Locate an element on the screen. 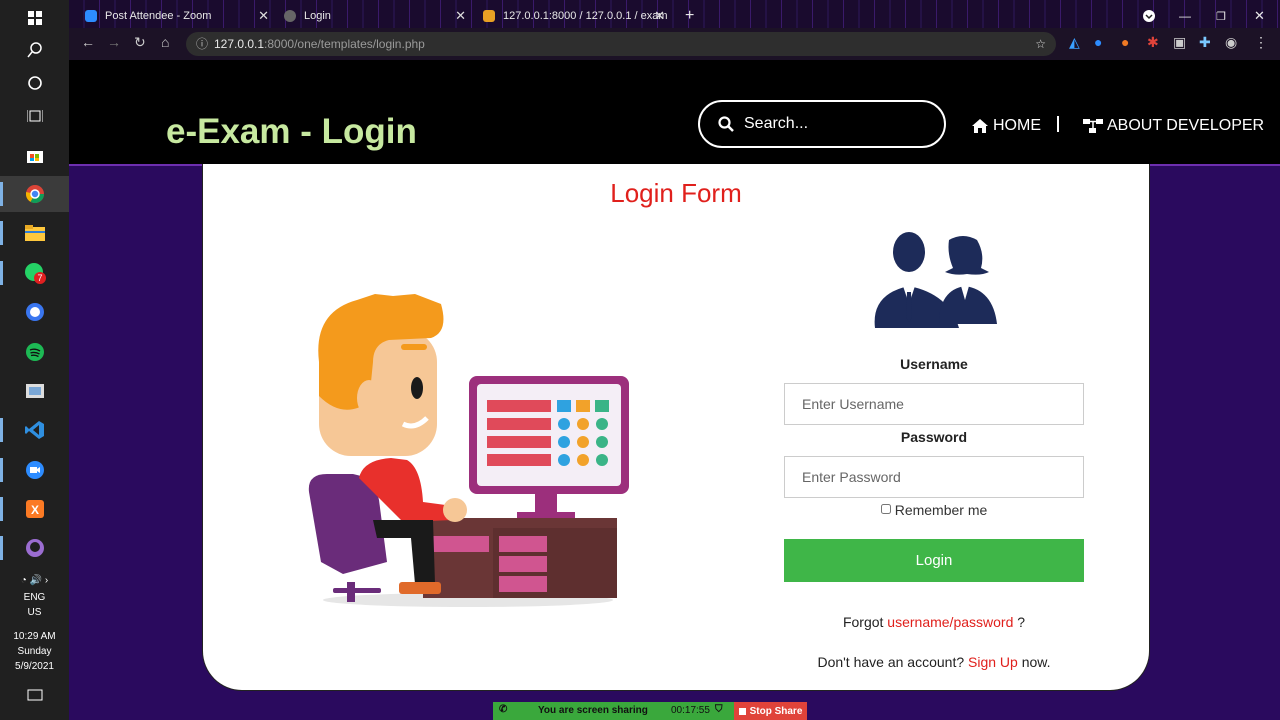 This screenshot has height=720, width=1280. tab-zoom: Post Attendee - Zoom ✕ is located at coordinates (180, 16).